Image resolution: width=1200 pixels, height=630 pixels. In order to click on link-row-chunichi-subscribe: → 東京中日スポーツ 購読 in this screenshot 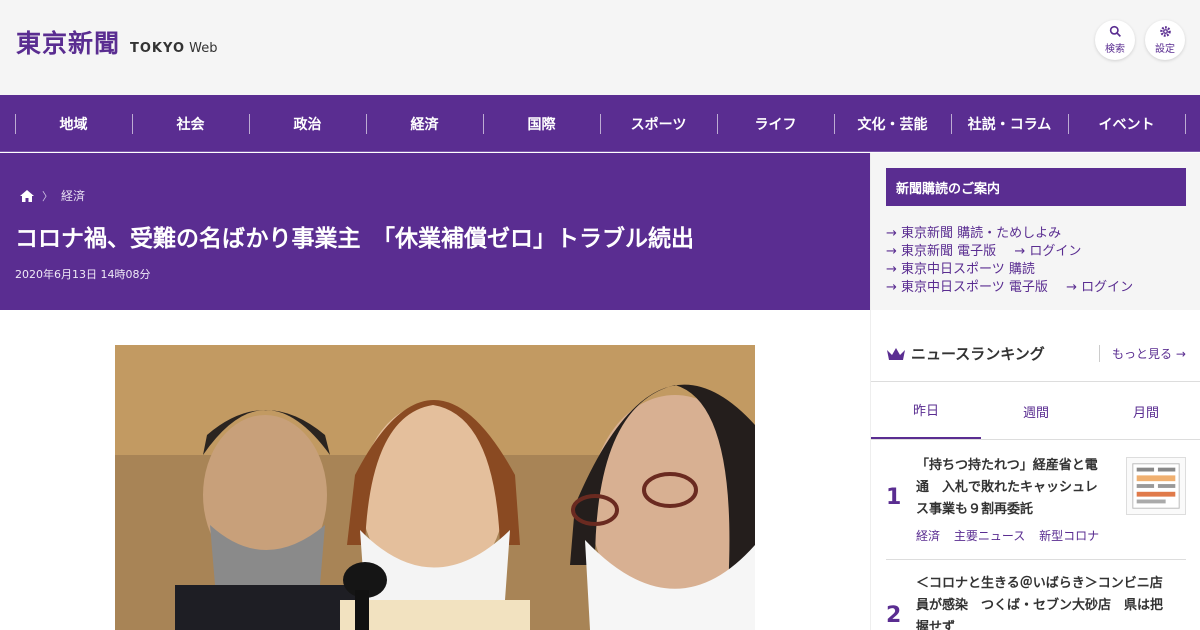, I will do `click(1009, 270)`.